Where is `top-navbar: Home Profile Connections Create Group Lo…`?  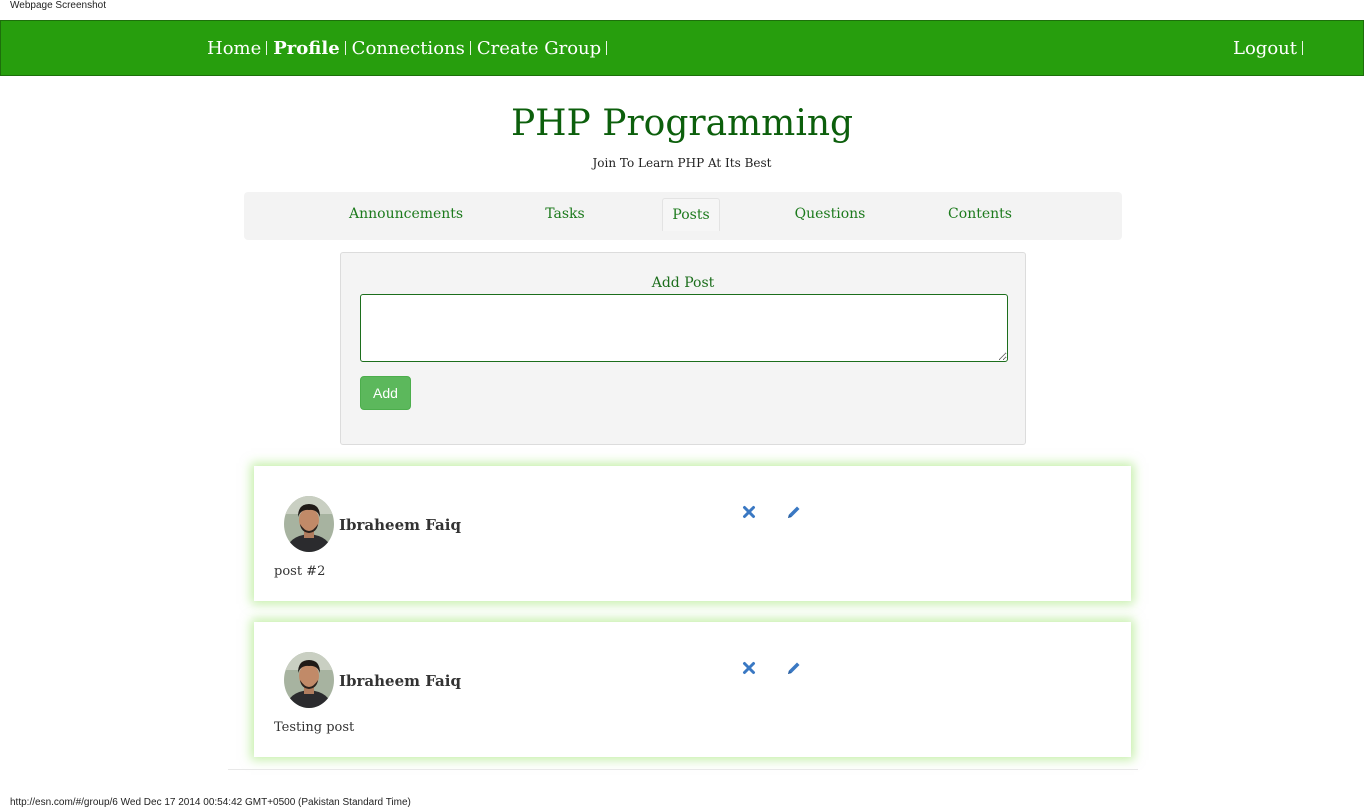
top-navbar: Home Profile Connections Create Group Lo… is located at coordinates (682, 48).